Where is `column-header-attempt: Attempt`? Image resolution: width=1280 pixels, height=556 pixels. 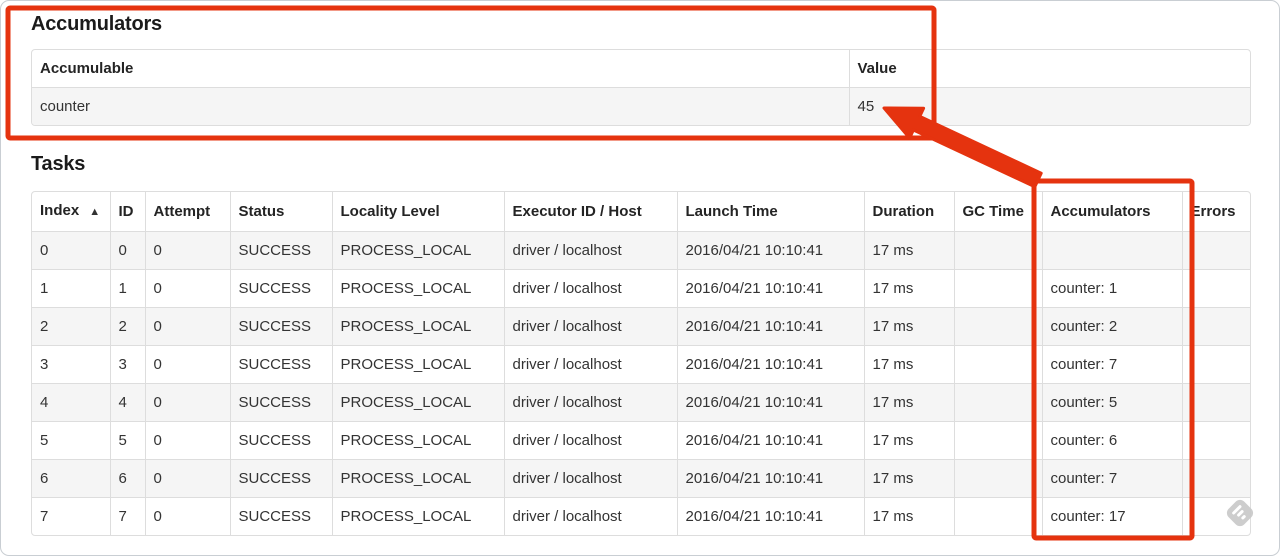
column-header-attempt: Attempt is located at coordinates (188, 212).